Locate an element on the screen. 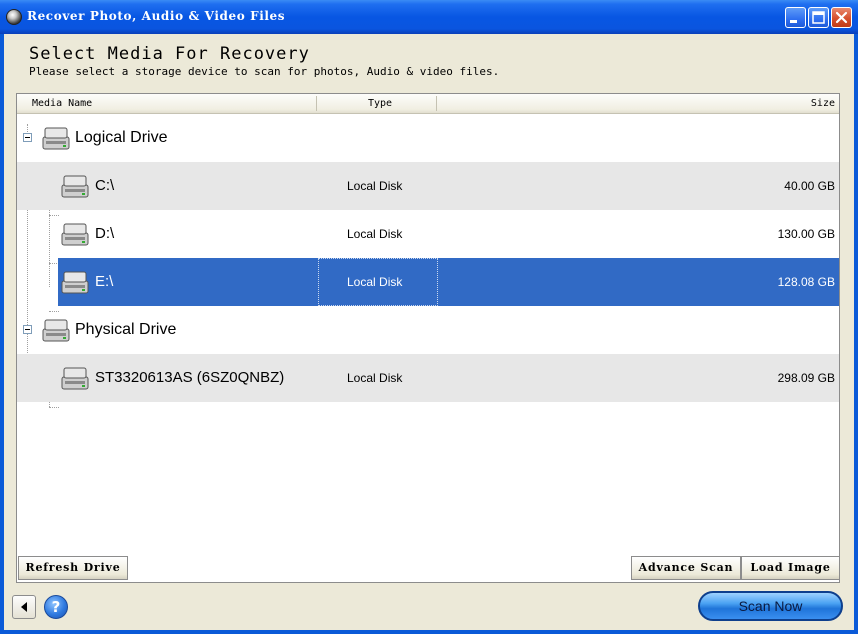  drive-name: ST3320613AS (6SZ0QNBZ) is located at coordinates (190, 377).